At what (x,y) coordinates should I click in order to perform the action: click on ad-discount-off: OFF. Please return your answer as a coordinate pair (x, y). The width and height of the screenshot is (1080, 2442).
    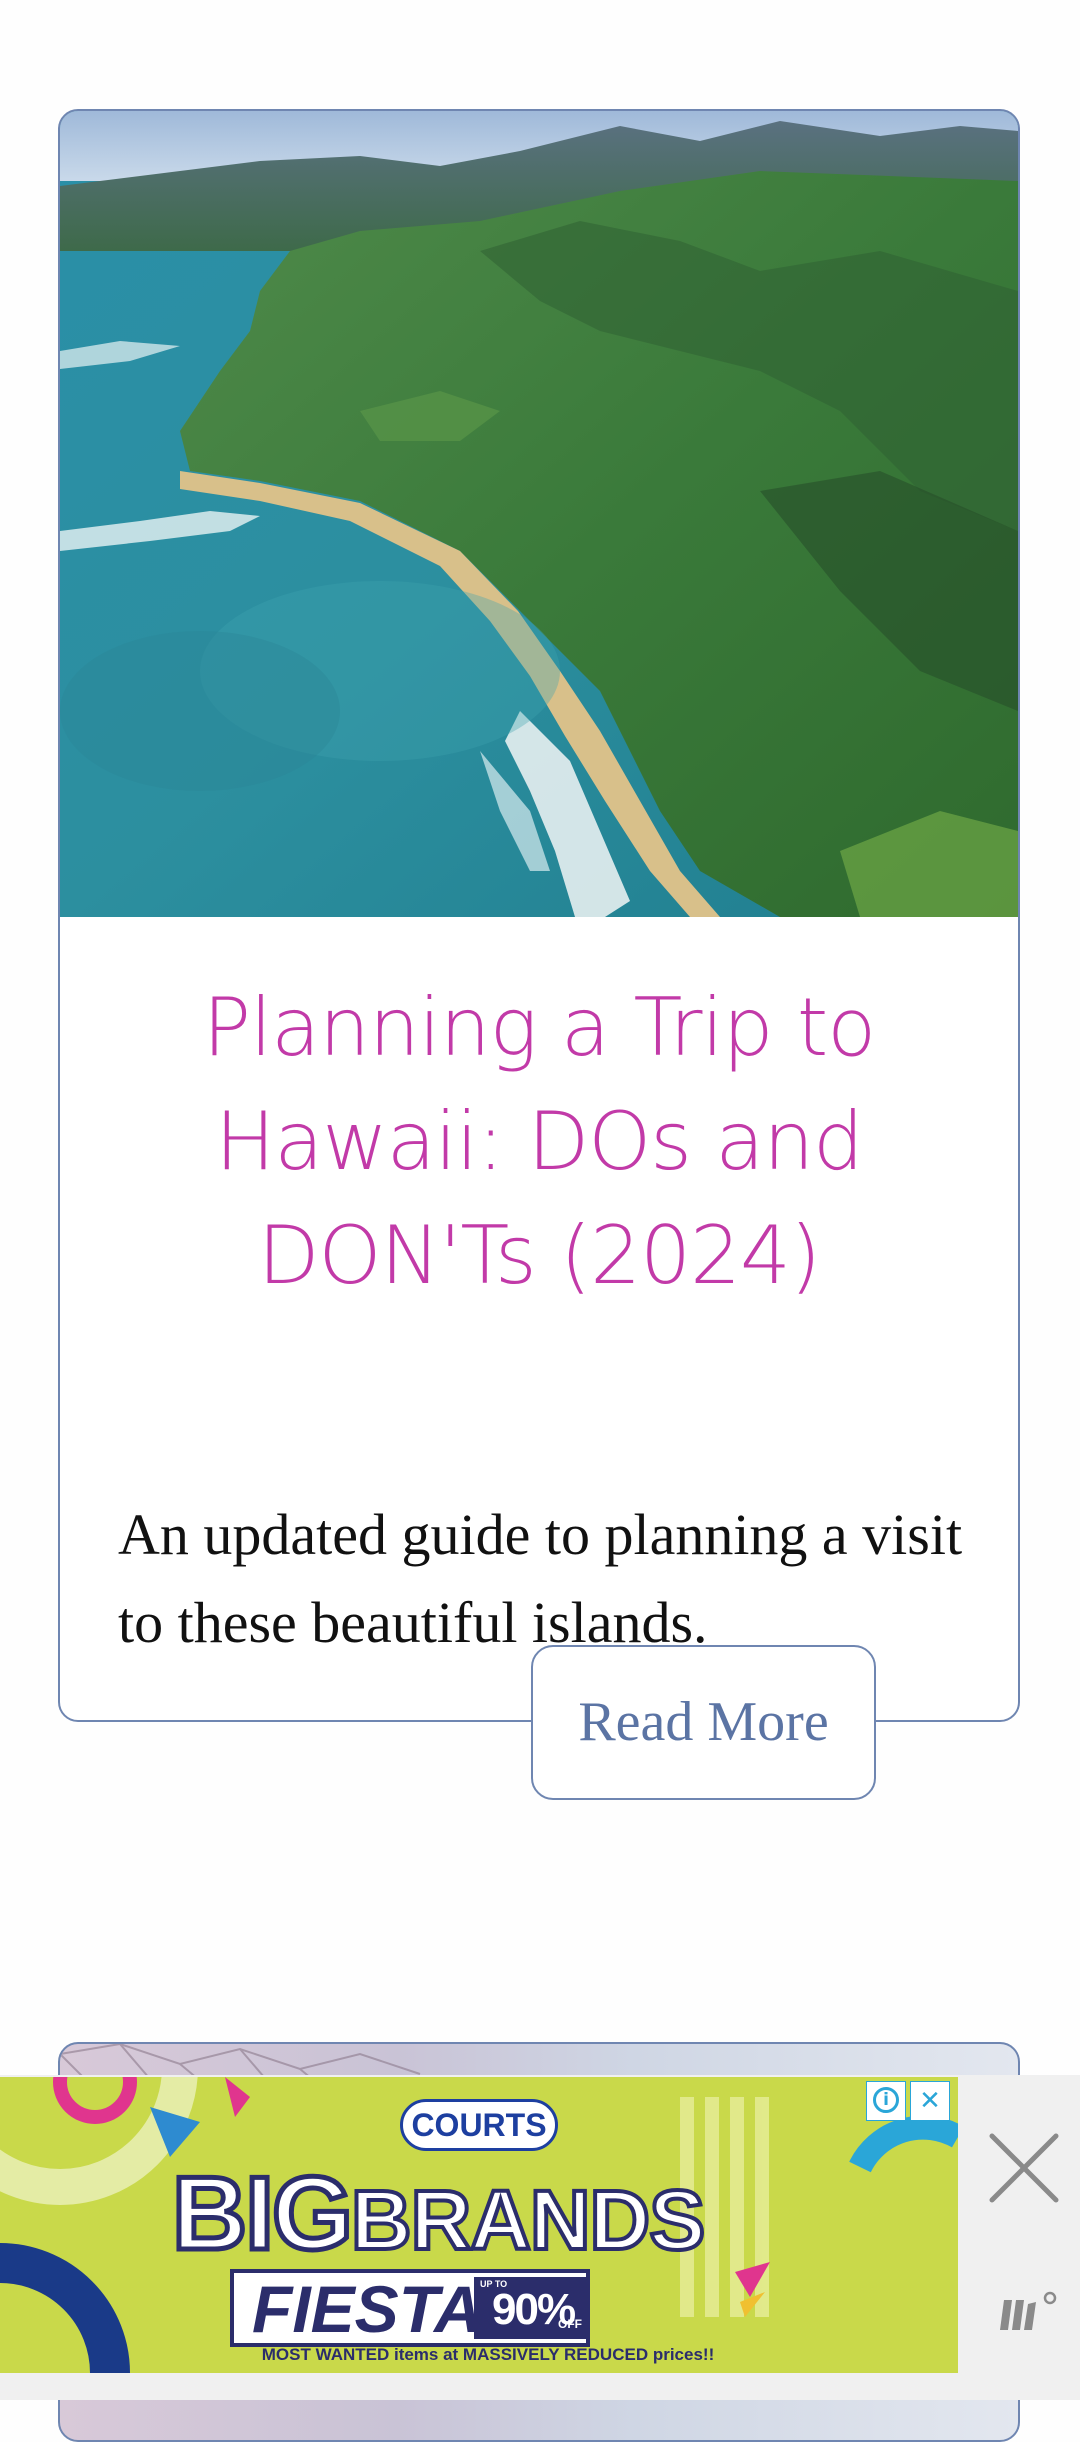
    Looking at the image, I should click on (570, 2324).